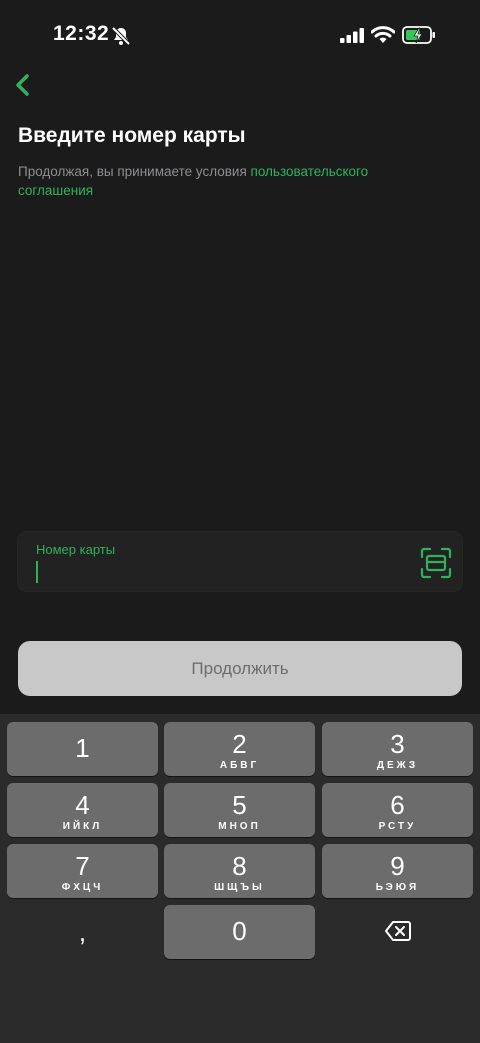 The image size is (480, 1043). Describe the element at coordinates (397, 805) in the screenshot. I see `key-digit: 6` at that location.